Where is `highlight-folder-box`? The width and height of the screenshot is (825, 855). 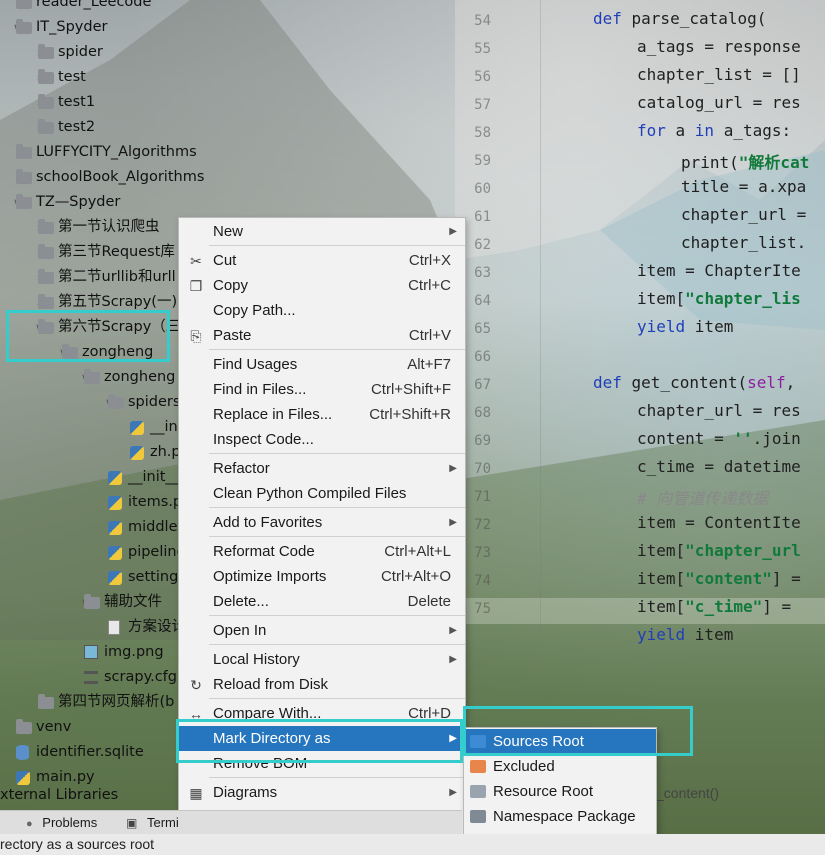
highlight-folder-box is located at coordinates (88, 336).